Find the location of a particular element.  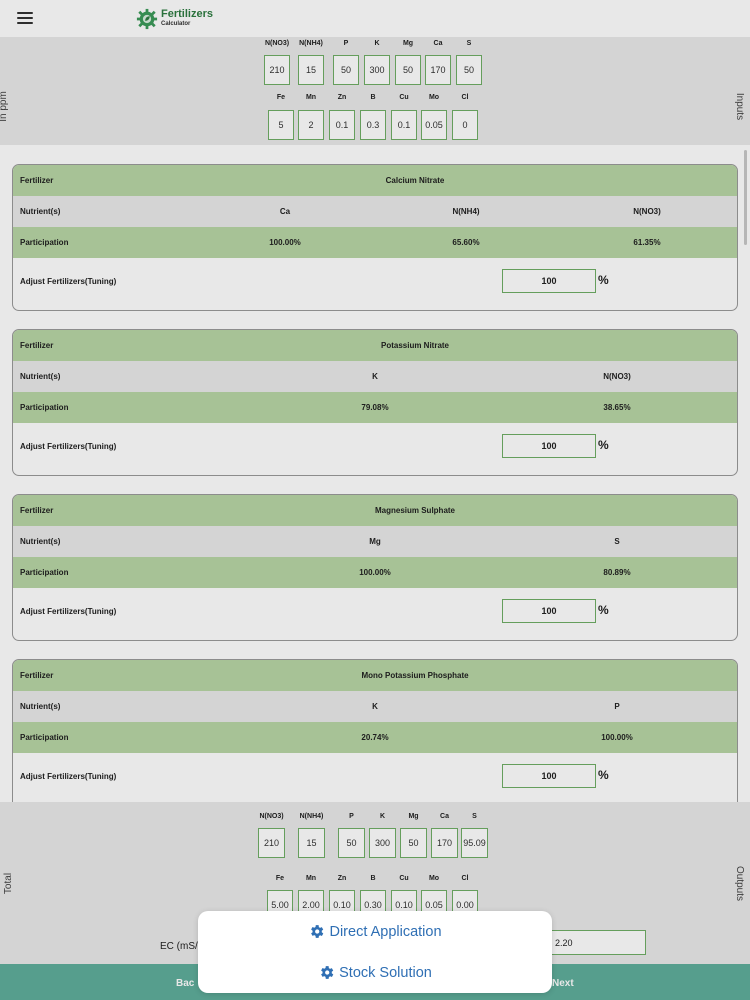

direct-application-label: Direct Application is located at coordinates (385, 931).